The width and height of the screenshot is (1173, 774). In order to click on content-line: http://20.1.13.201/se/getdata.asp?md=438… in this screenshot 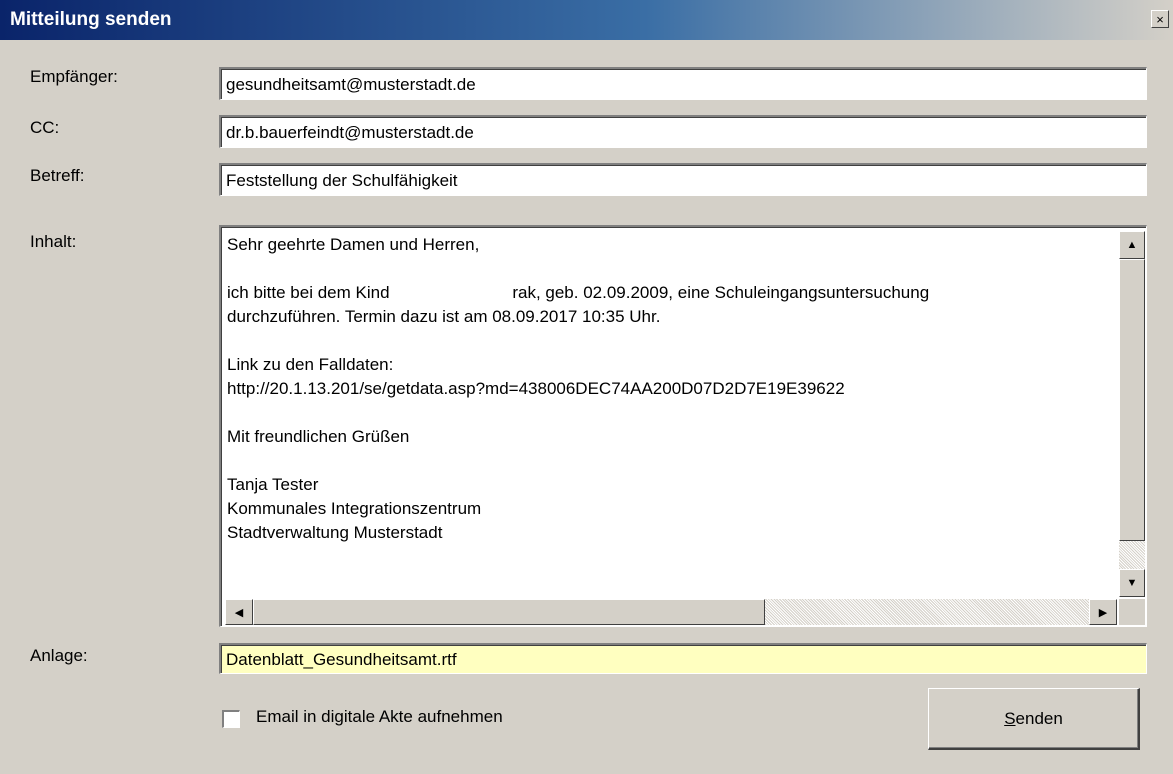, I will do `click(536, 388)`.